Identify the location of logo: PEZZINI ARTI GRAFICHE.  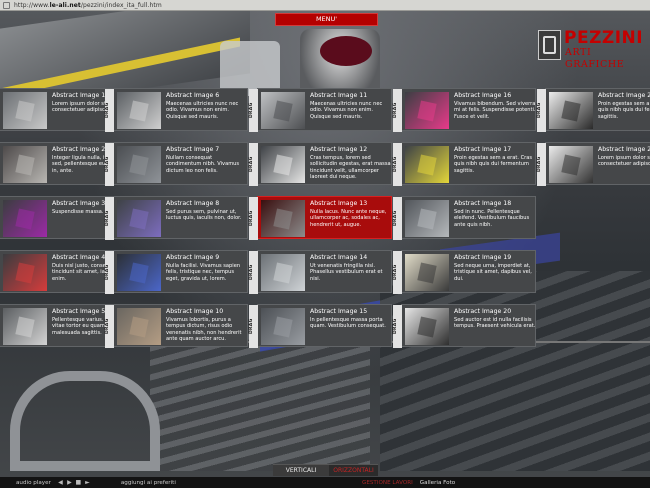
(592, 49).